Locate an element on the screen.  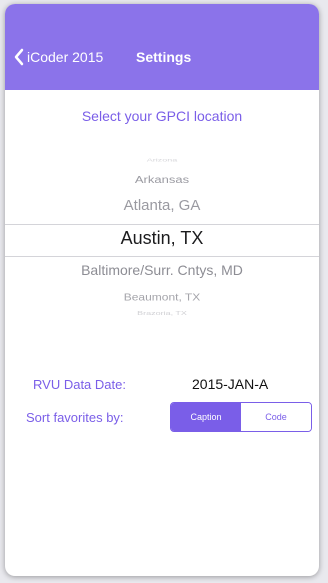
picker-item: Baltimore/Surr. Cntys, MD is located at coordinates (162, 270).